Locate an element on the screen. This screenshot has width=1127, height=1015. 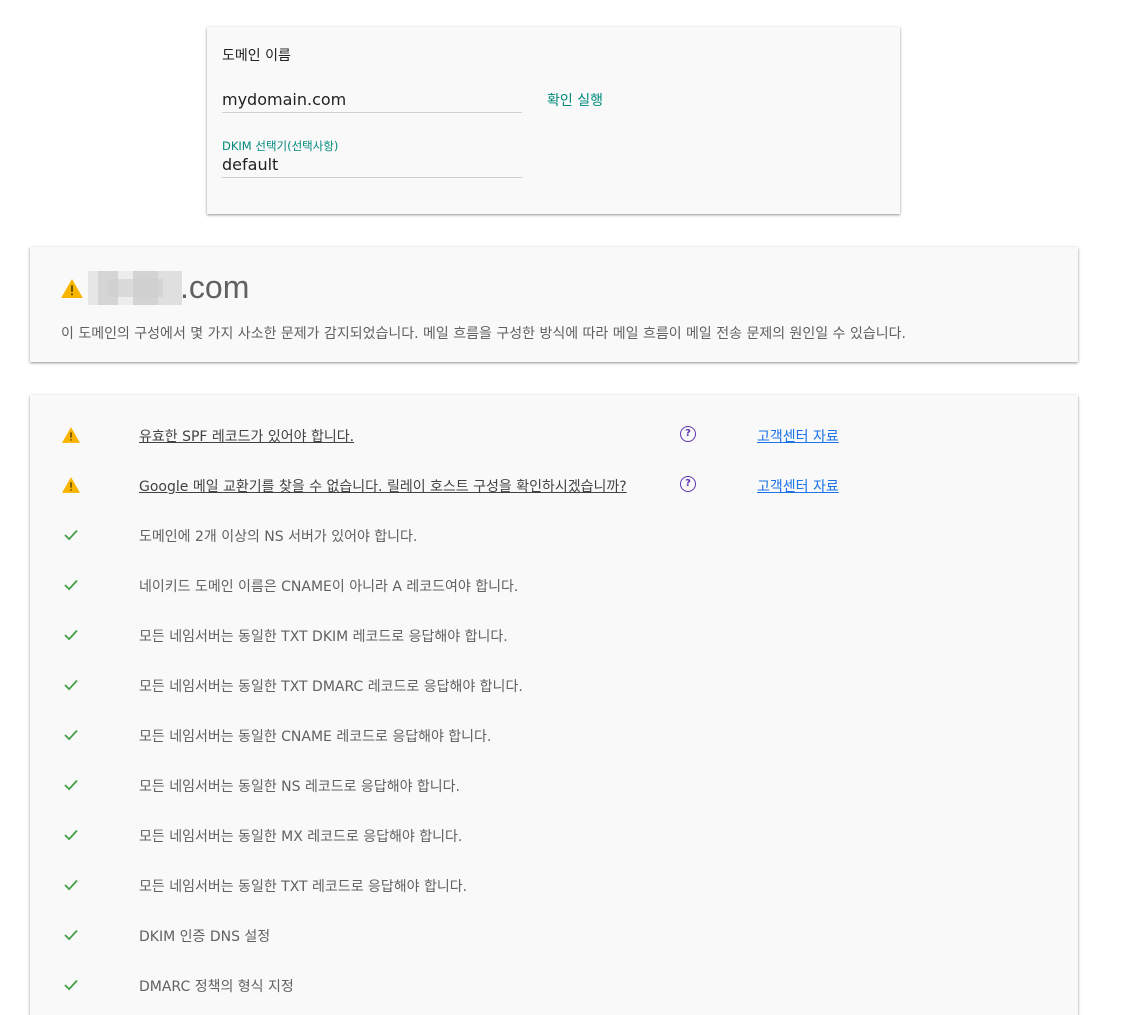
check-row: 모든 네임서버는 동일한 CNAME 레코드로 응답해야 합니다. is located at coordinates (554, 735).